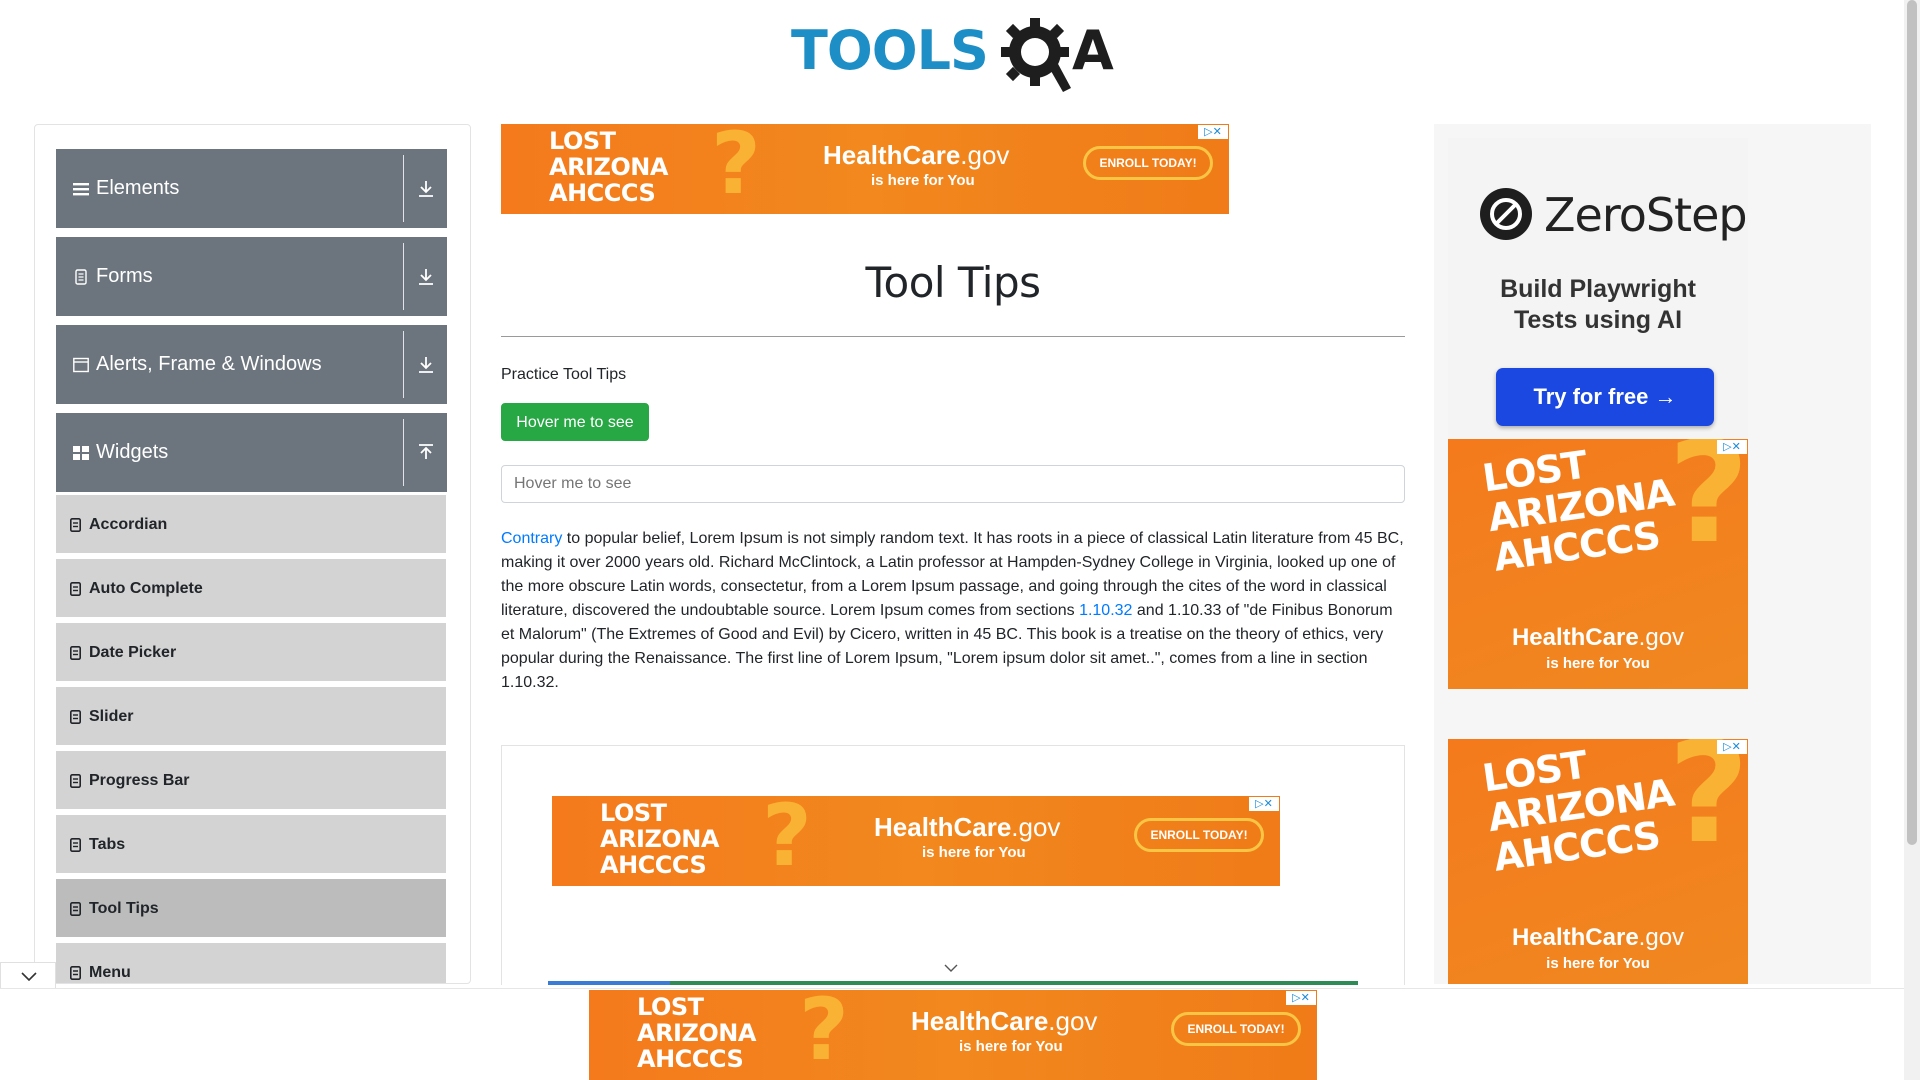 The width and height of the screenshot is (1920, 1080). Describe the element at coordinates (209, 364) in the screenshot. I see `sidebar-group-label: Alerts, Frame & Windows` at that location.